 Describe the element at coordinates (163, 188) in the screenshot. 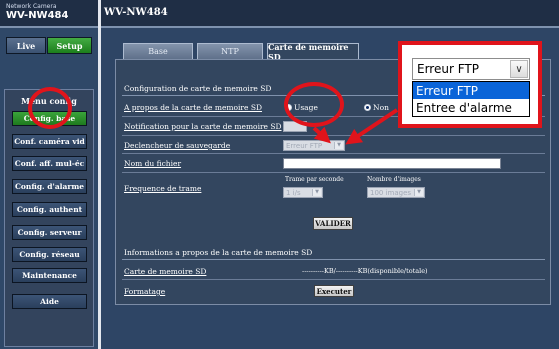

I see `frequency-label: Frequence de trame` at that location.